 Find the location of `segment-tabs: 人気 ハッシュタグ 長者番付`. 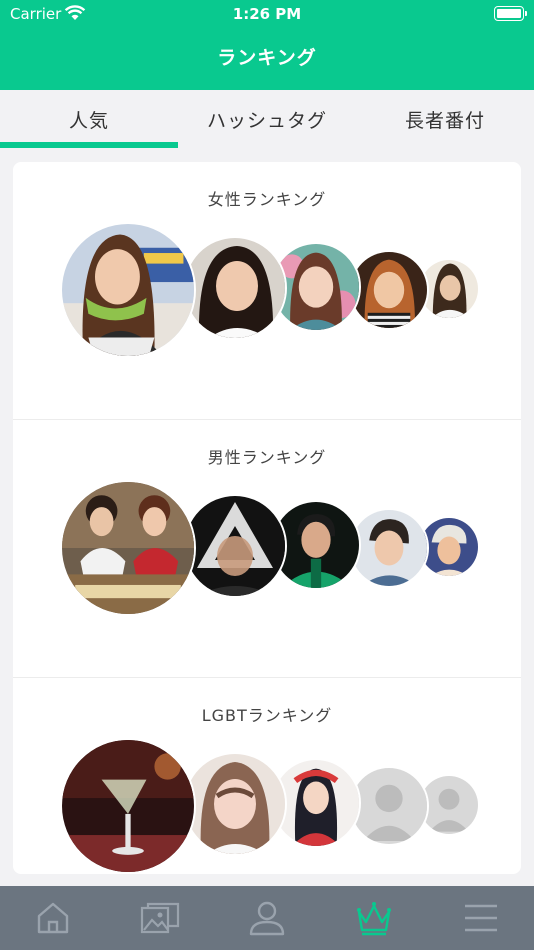

segment-tabs: 人気 ハッシュタグ 長者番付 is located at coordinates (267, 119).